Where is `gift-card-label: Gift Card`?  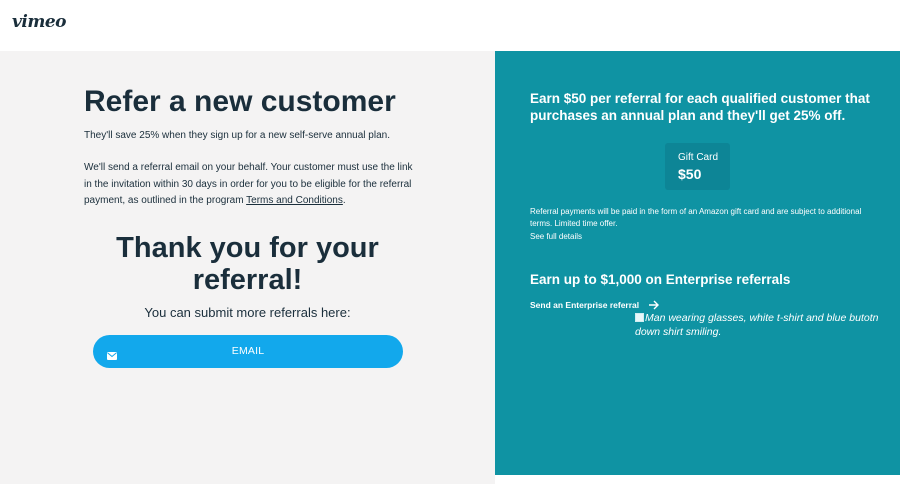
gift-card-label: Gift Card is located at coordinates (698, 157).